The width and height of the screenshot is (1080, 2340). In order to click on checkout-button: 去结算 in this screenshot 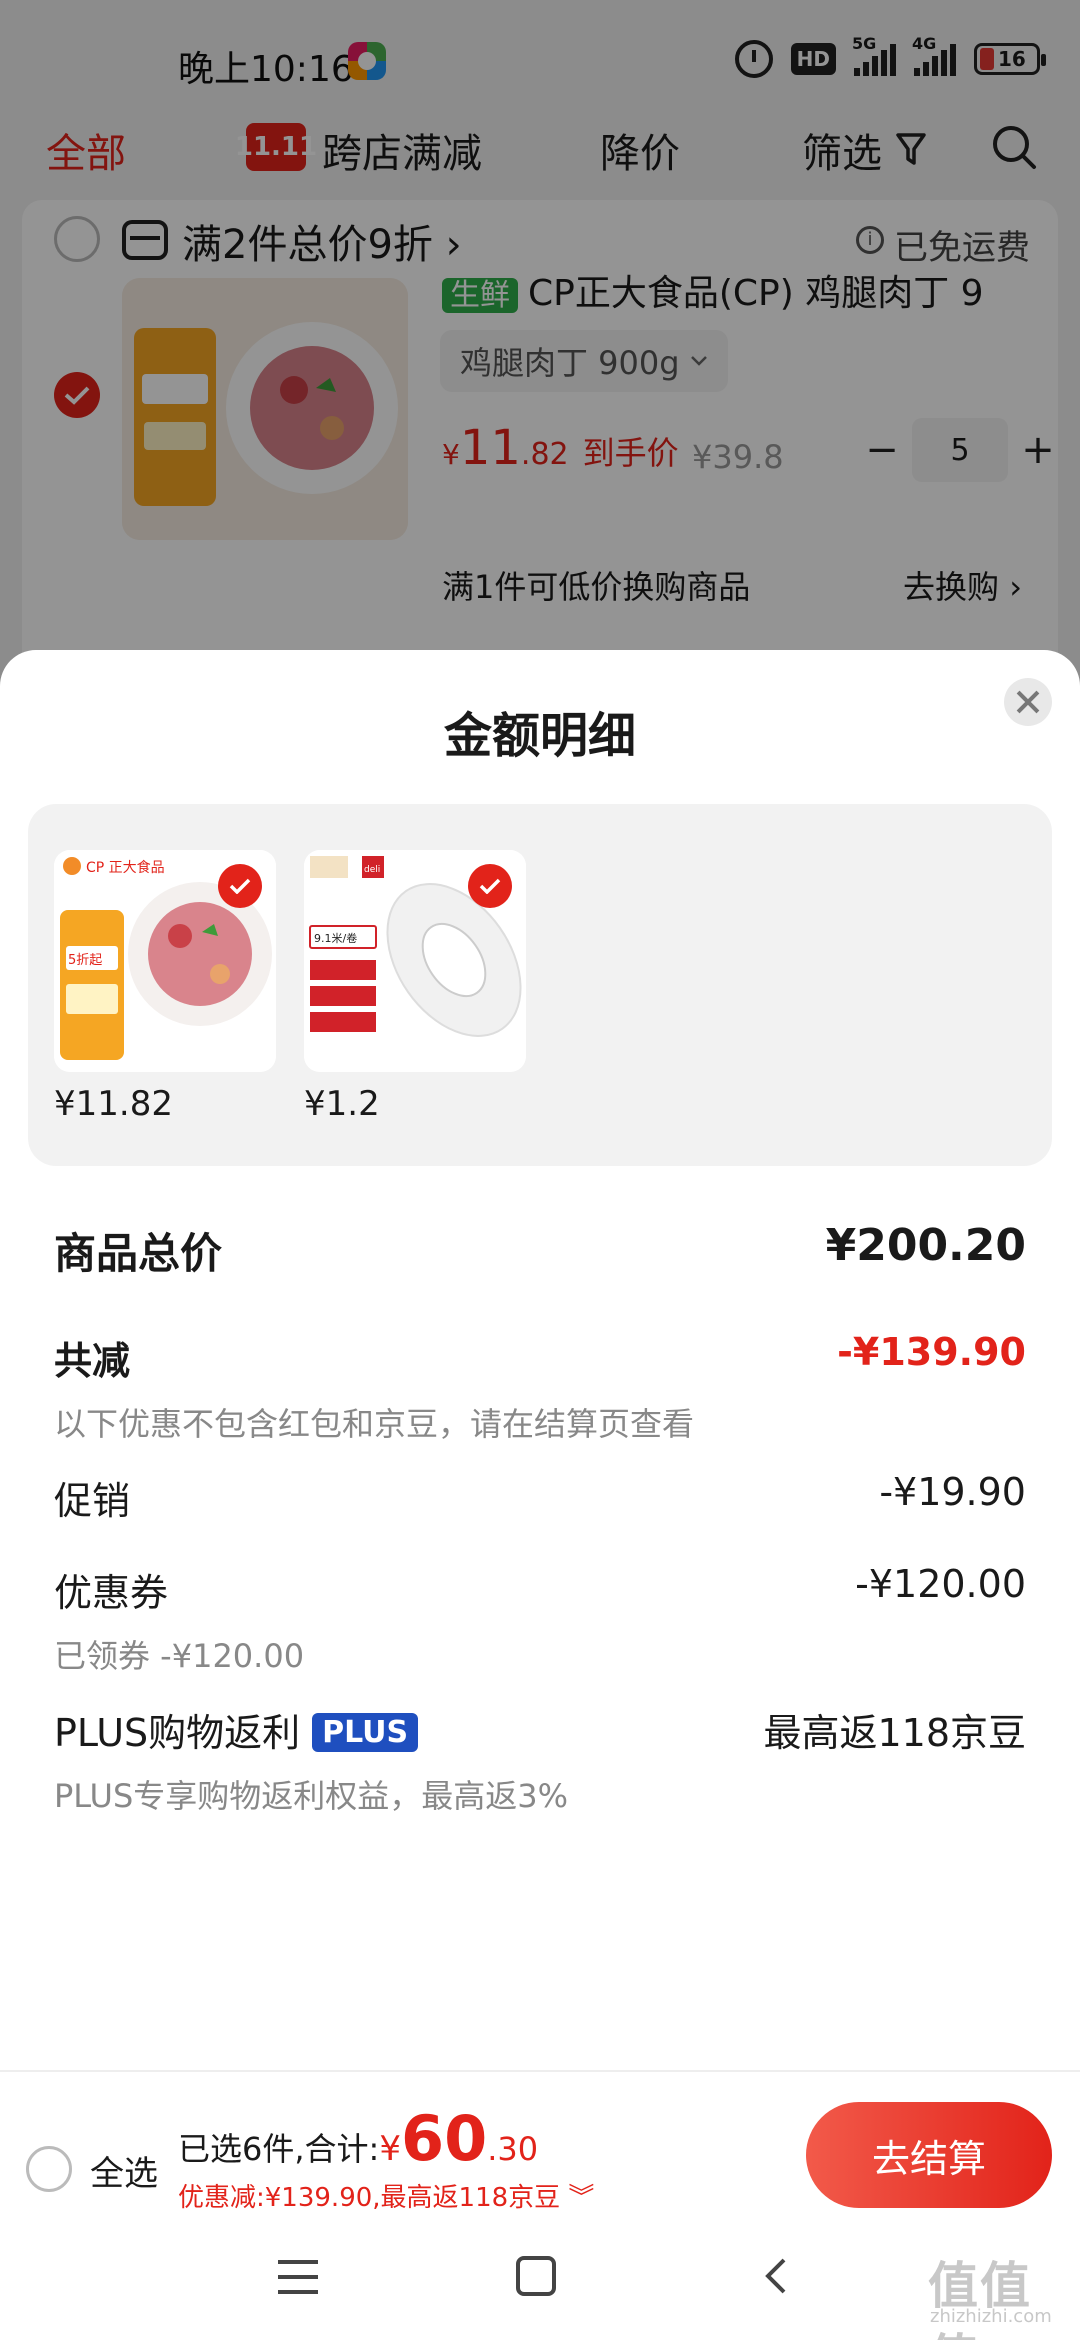, I will do `click(929, 2155)`.